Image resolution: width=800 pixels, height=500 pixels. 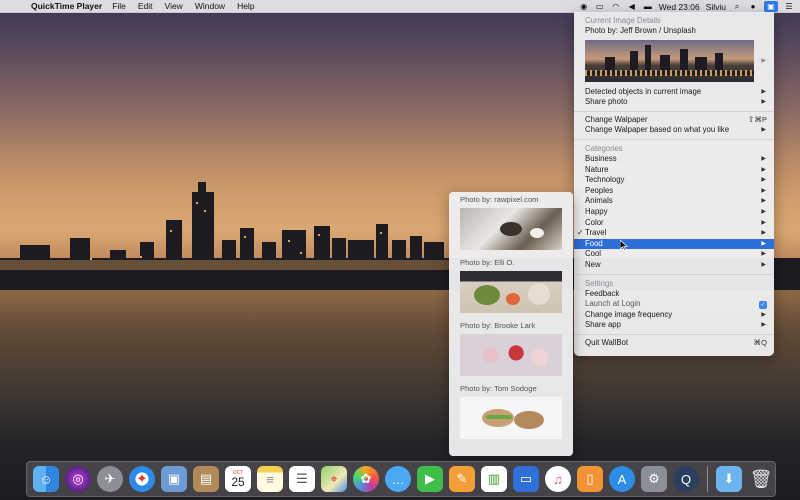 I want to click on quicktime-icon: Q, so click(x=686, y=479).